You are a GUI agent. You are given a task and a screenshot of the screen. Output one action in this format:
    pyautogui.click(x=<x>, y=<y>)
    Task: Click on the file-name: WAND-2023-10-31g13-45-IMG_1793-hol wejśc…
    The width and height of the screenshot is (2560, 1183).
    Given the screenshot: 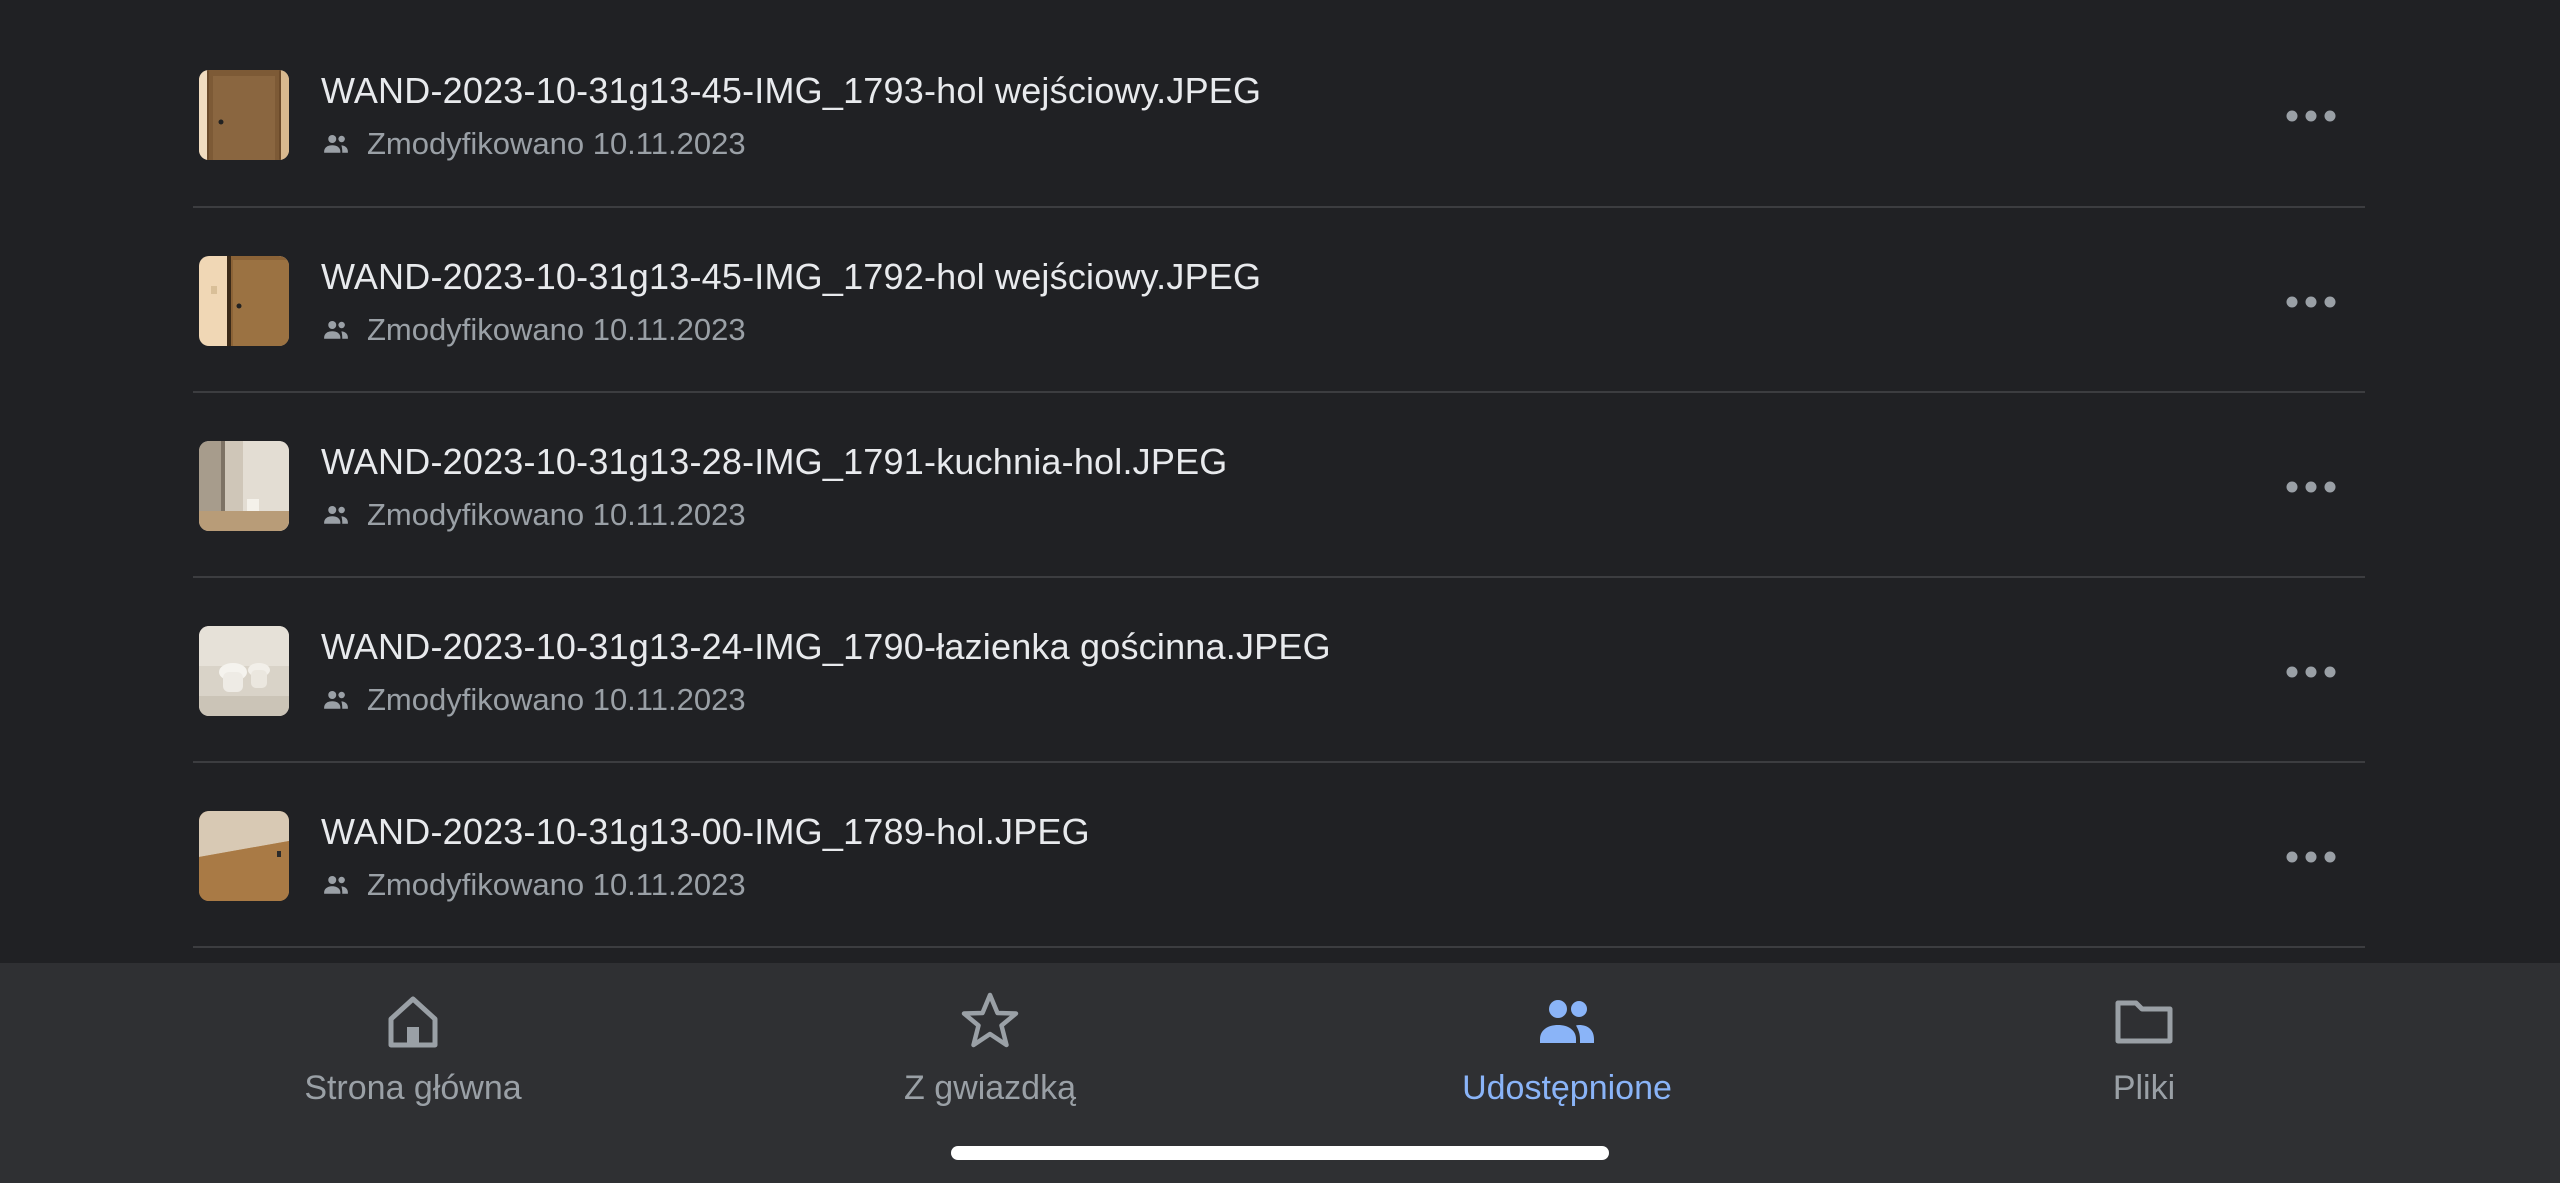 What is the action you would take?
    pyautogui.click(x=791, y=90)
    